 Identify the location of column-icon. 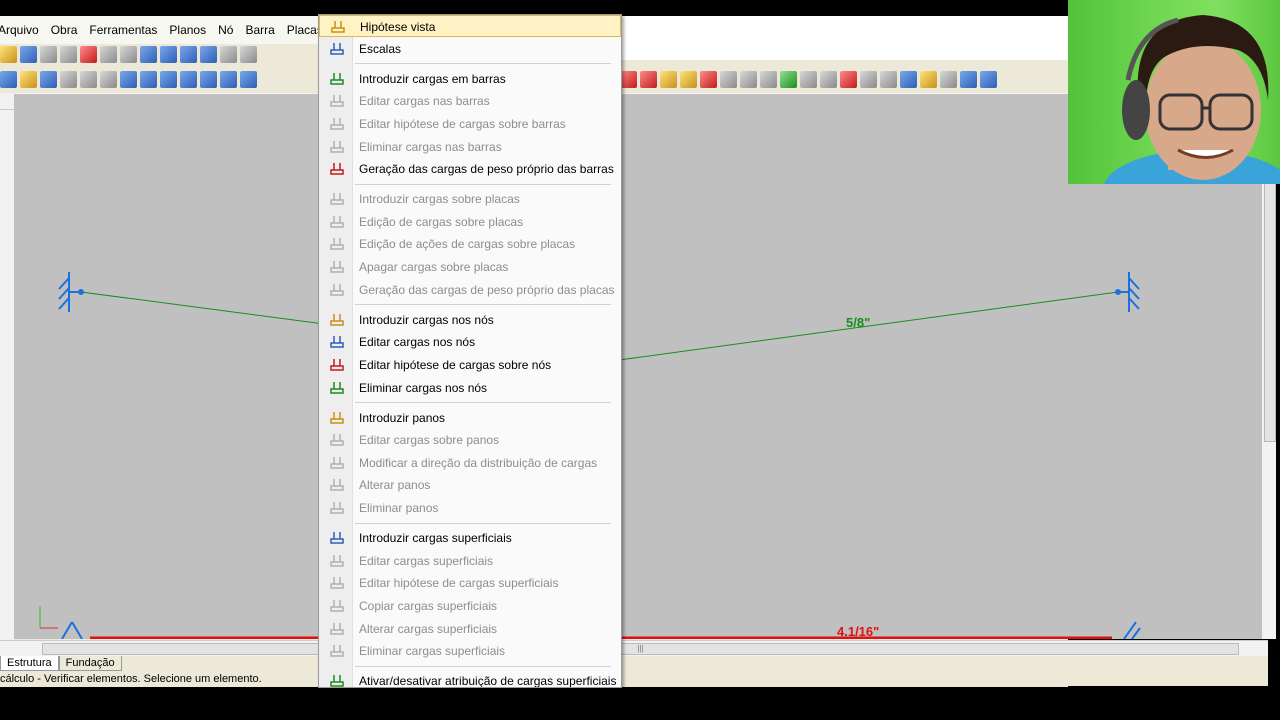
(248, 79).